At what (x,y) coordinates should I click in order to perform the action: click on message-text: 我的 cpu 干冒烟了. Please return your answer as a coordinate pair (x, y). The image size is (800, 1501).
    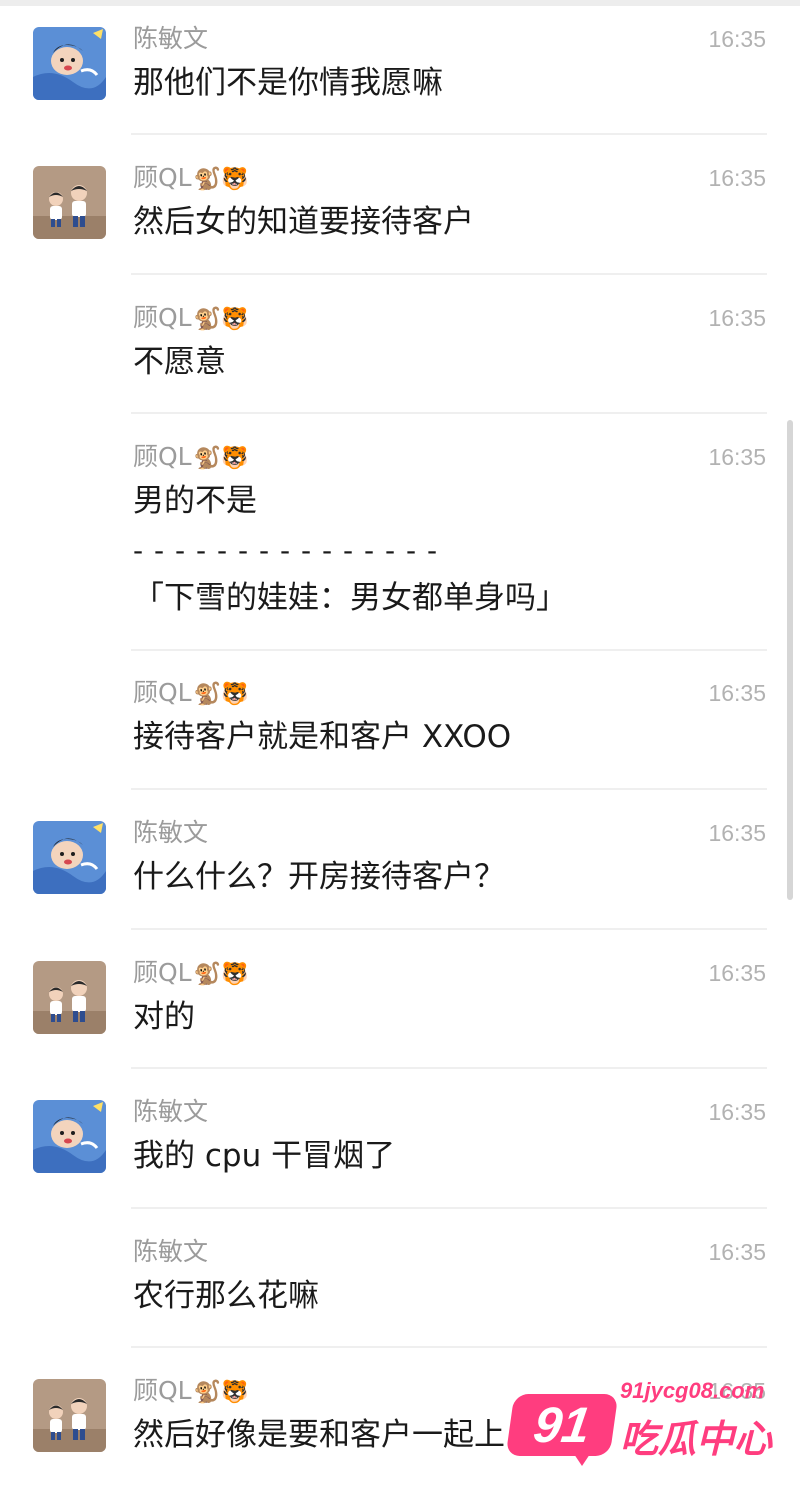
    Looking at the image, I should click on (264, 1156).